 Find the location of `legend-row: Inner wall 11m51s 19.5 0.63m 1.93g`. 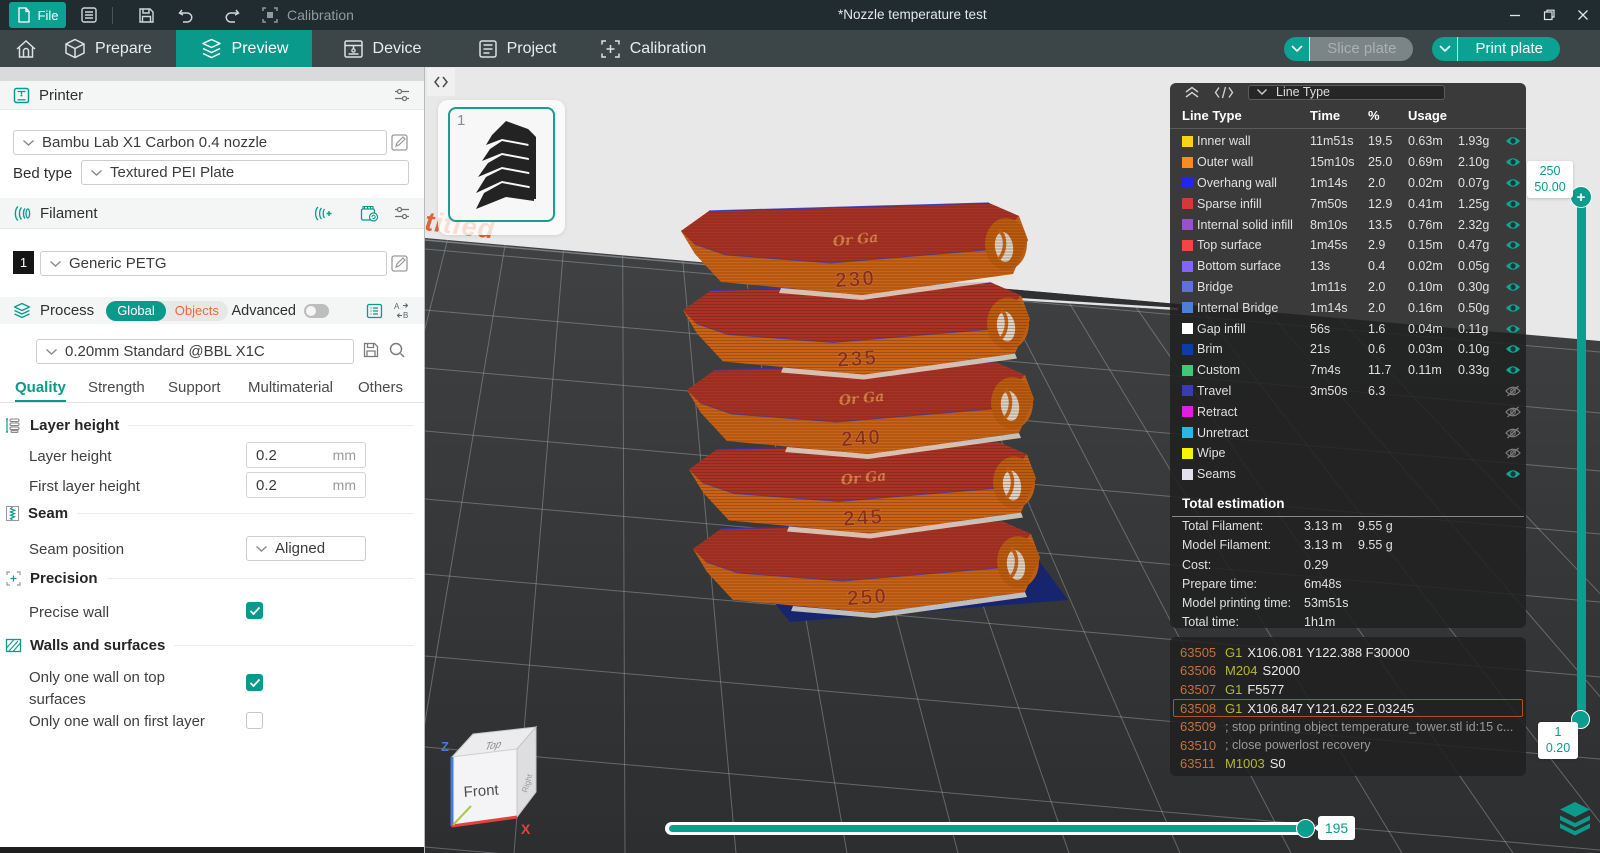

legend-row: Inner wall 11m51s 19.5 0.63m 1.93g is located at coordinates (1348, 141).